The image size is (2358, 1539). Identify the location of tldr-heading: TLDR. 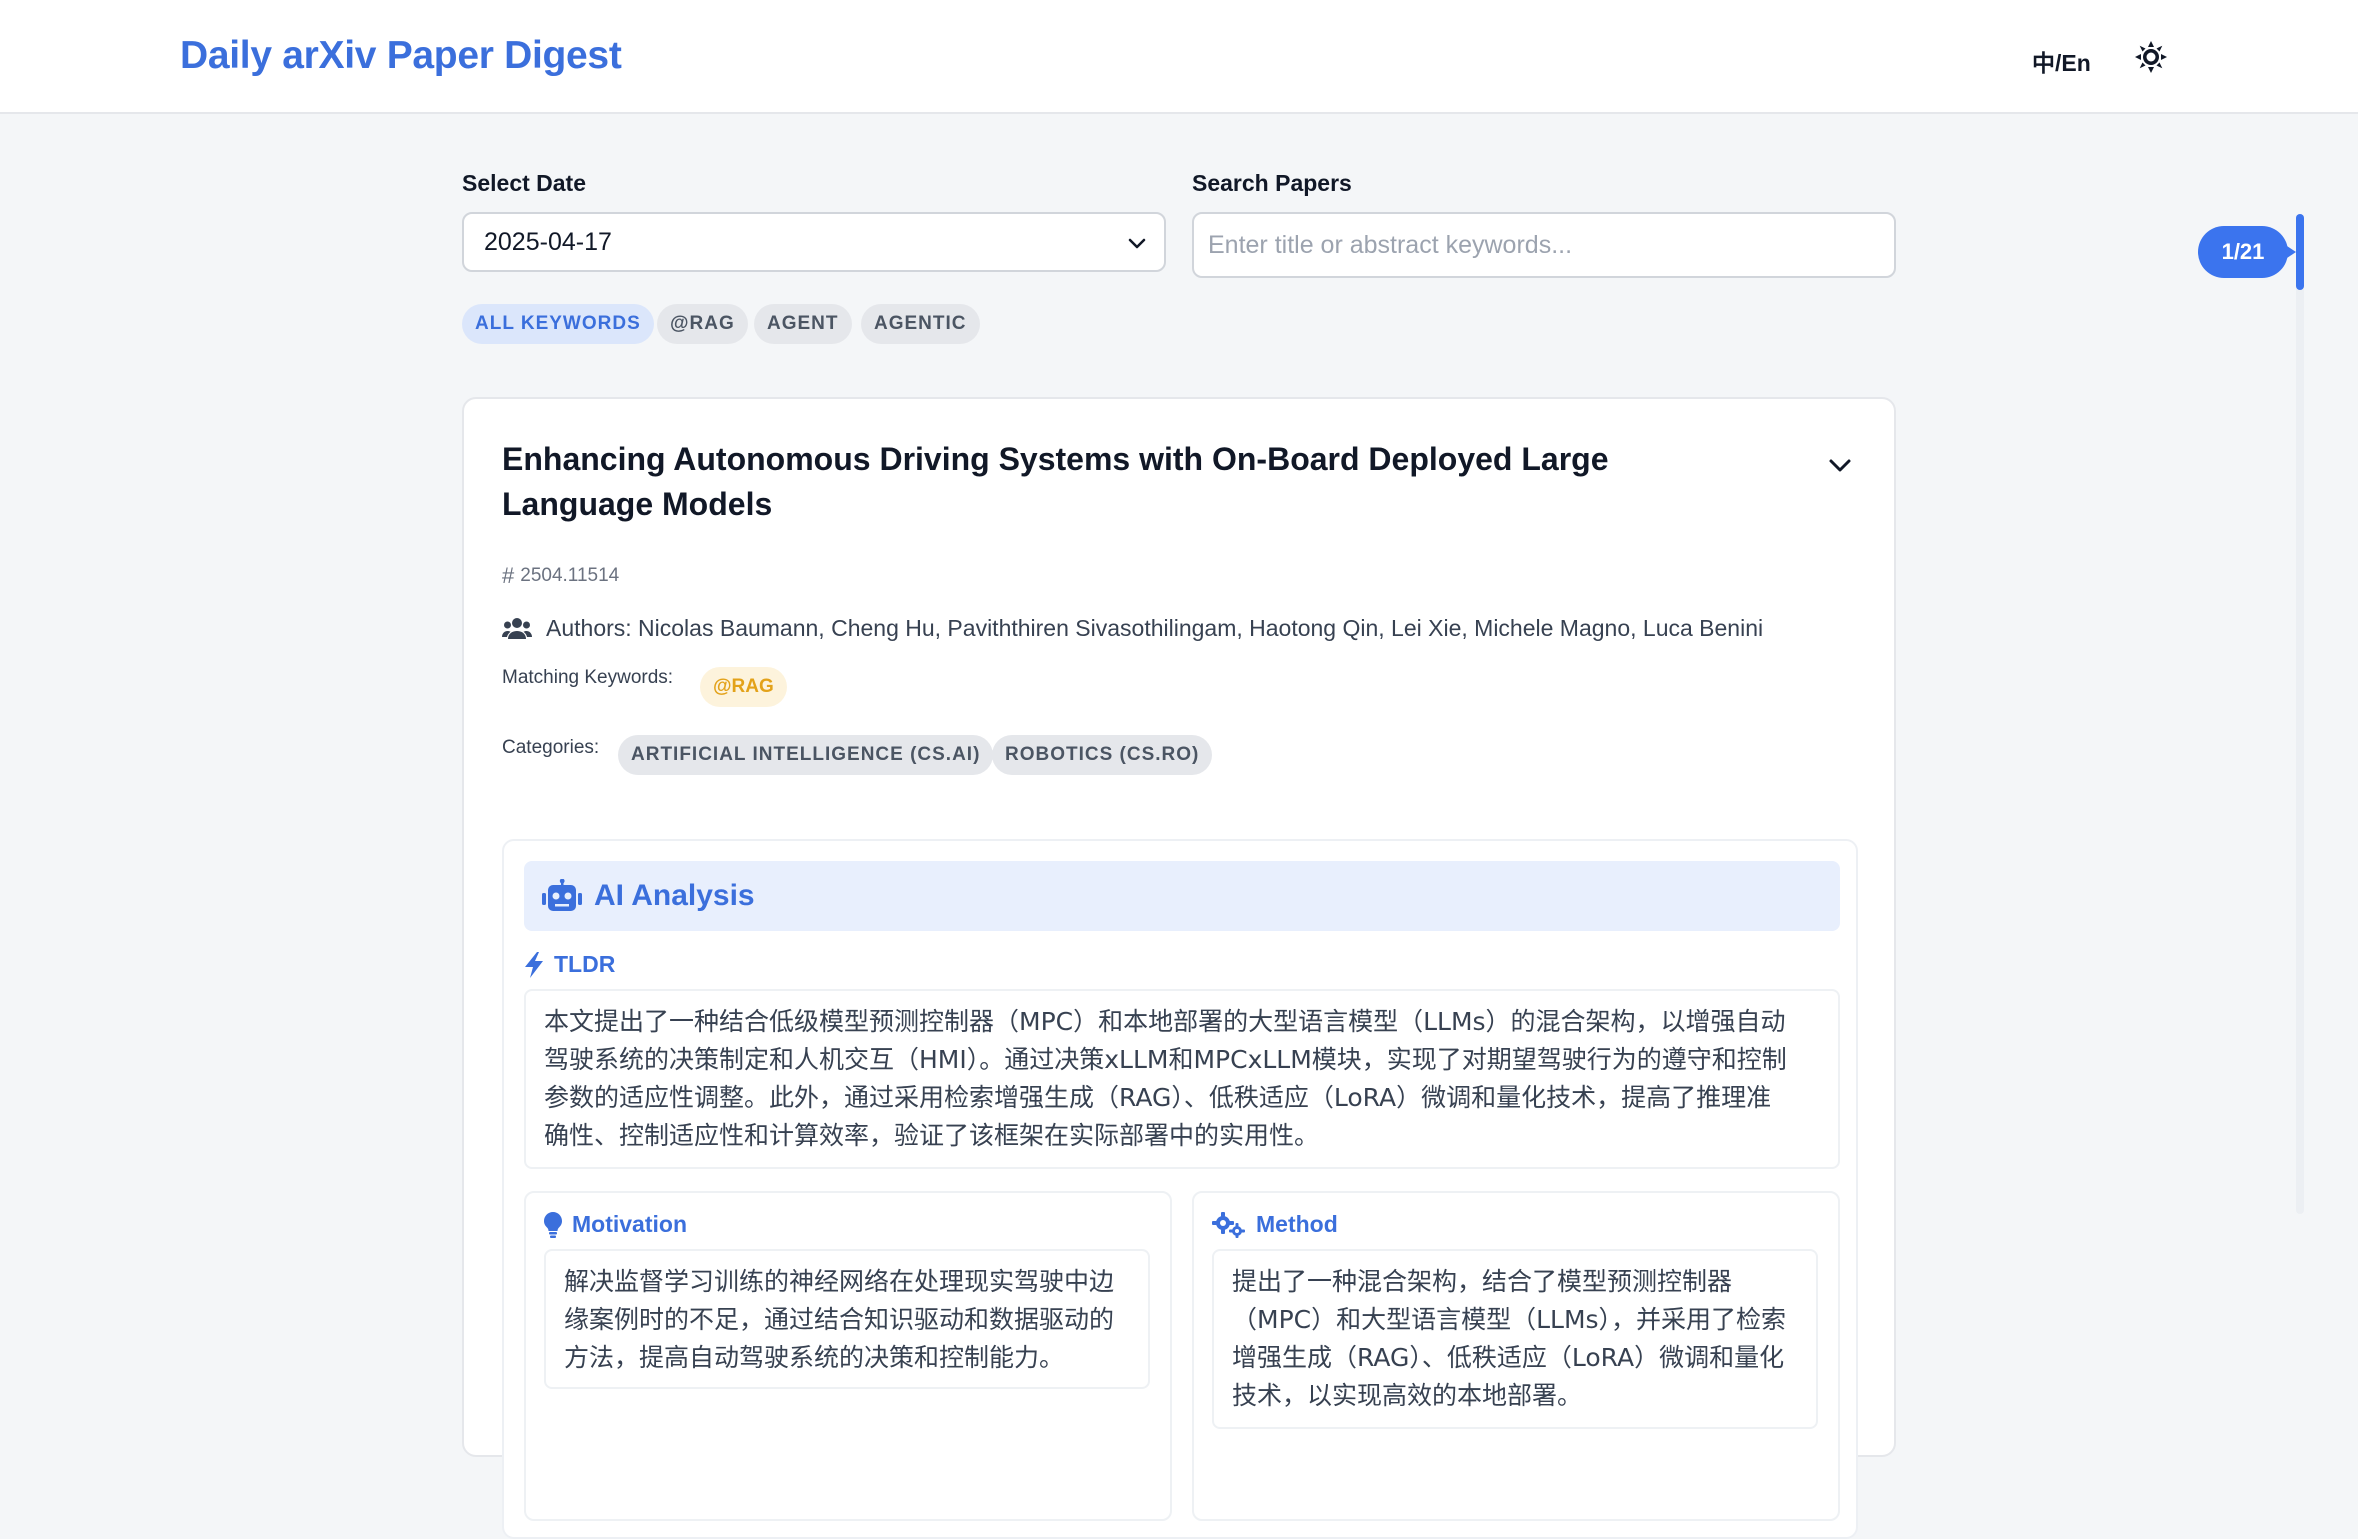
(569, 964).